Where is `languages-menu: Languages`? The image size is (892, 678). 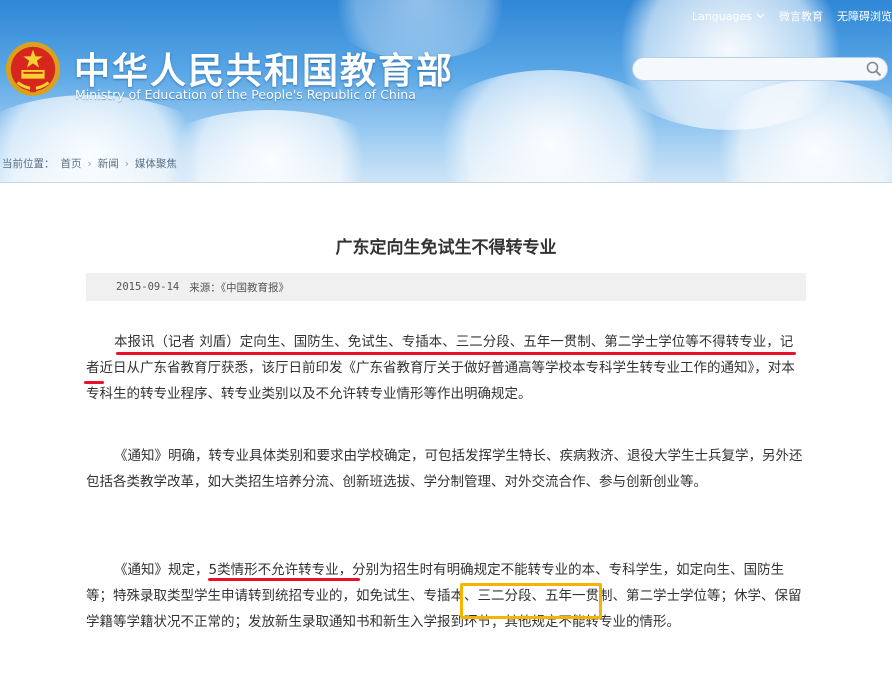
languages-menu: Languages is located at coordinates (728, 16).